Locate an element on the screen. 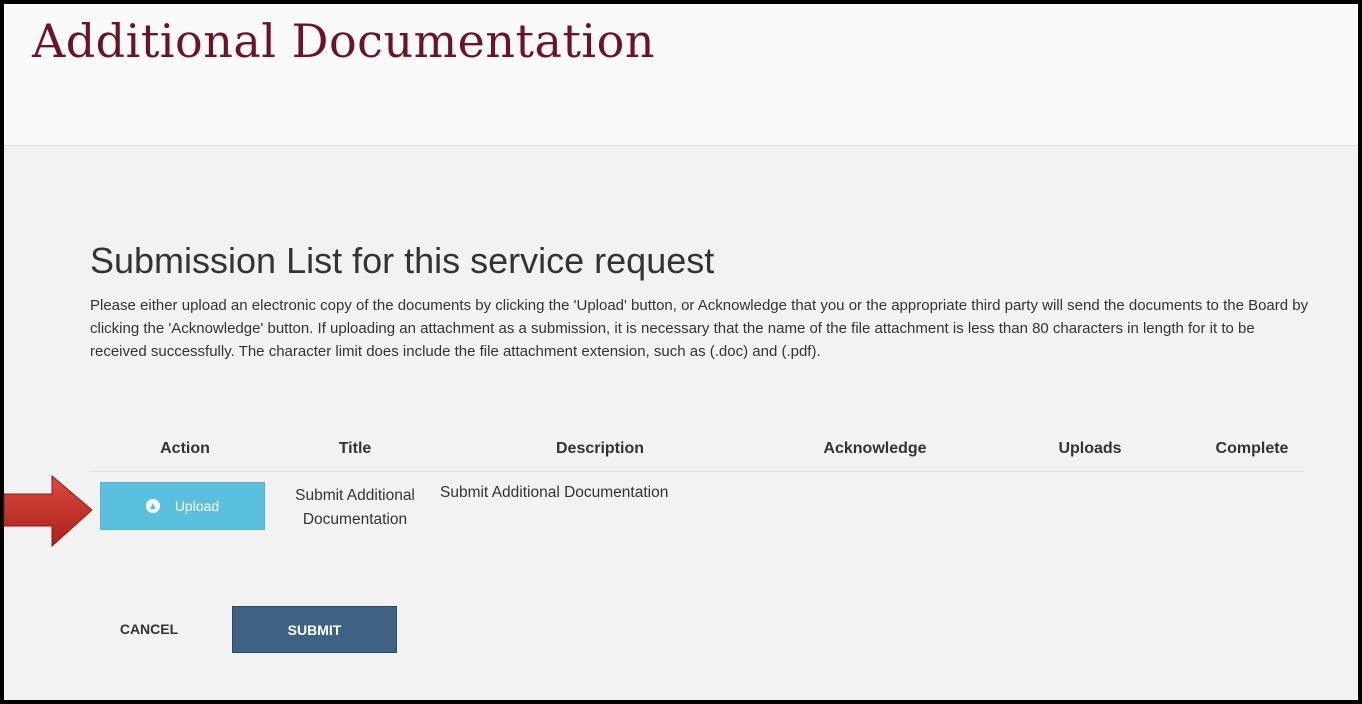 The width and height of the screenshot is (1362, 704). submit-button: SUBMIT is located at coordinates (314, 629).